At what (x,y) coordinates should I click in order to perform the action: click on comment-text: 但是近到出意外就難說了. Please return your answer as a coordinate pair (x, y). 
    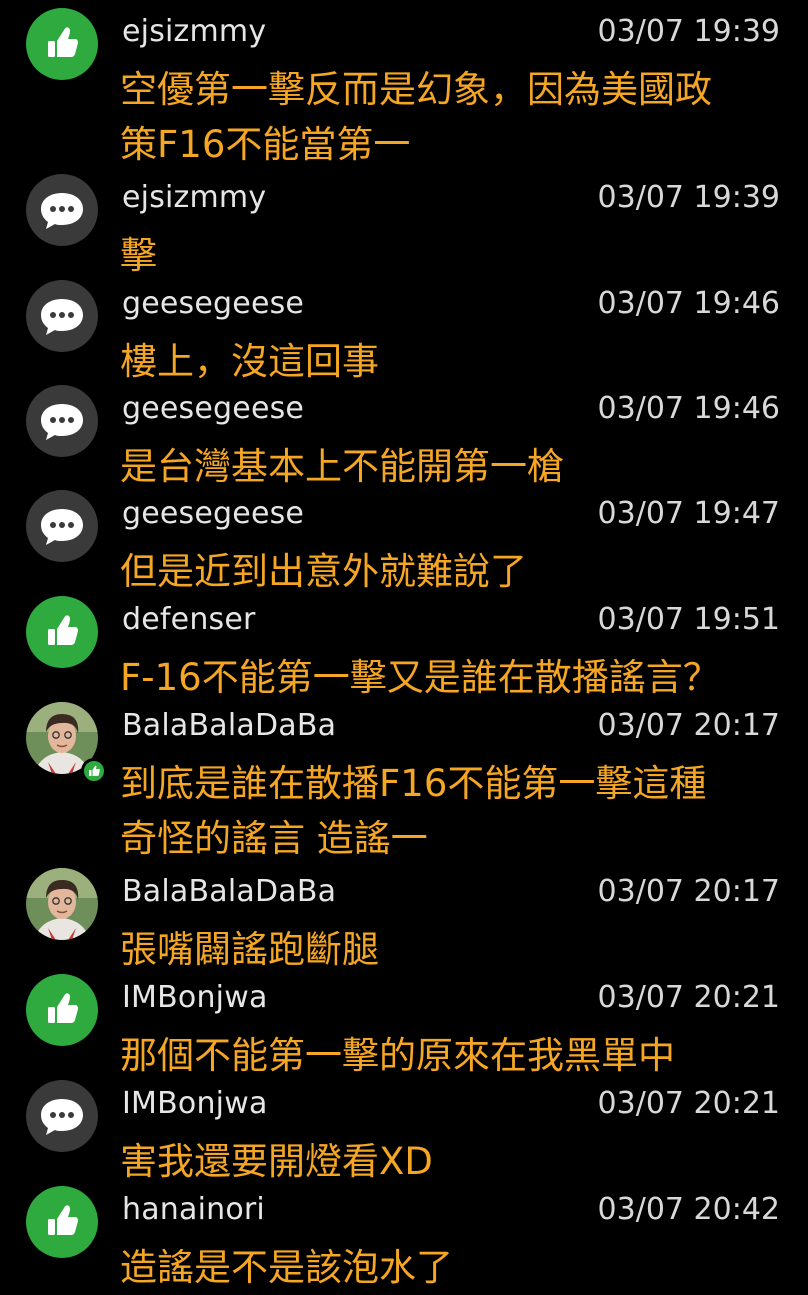
    Looking at the image, I should click on (450, 571).